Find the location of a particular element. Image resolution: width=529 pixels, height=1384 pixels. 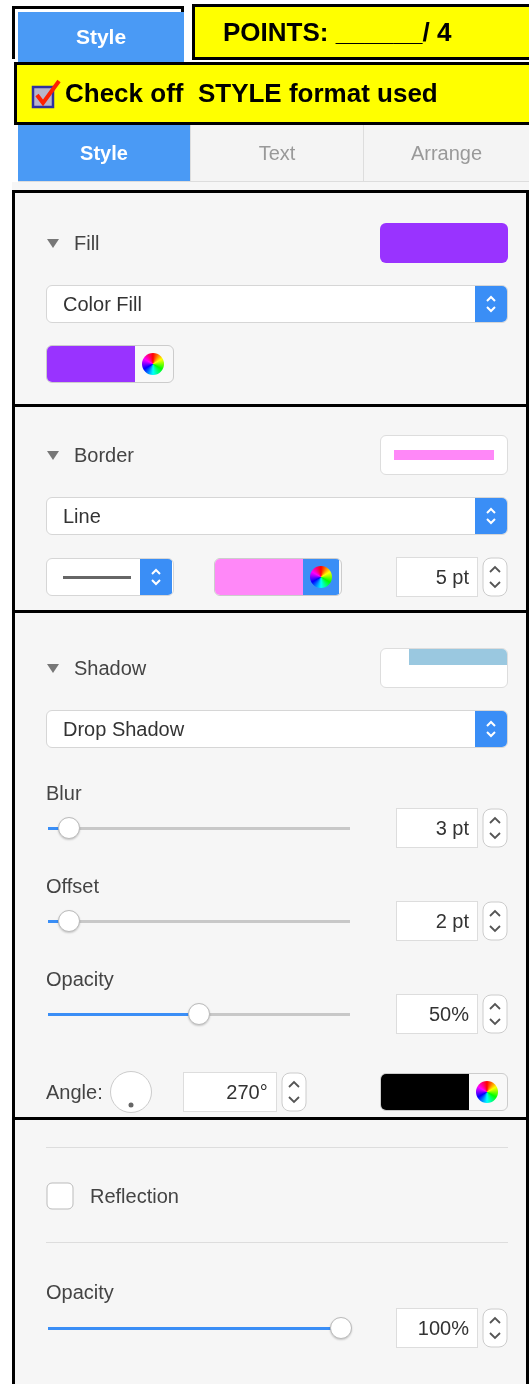

slider-label: Blur is located at coordinates (64, 793).